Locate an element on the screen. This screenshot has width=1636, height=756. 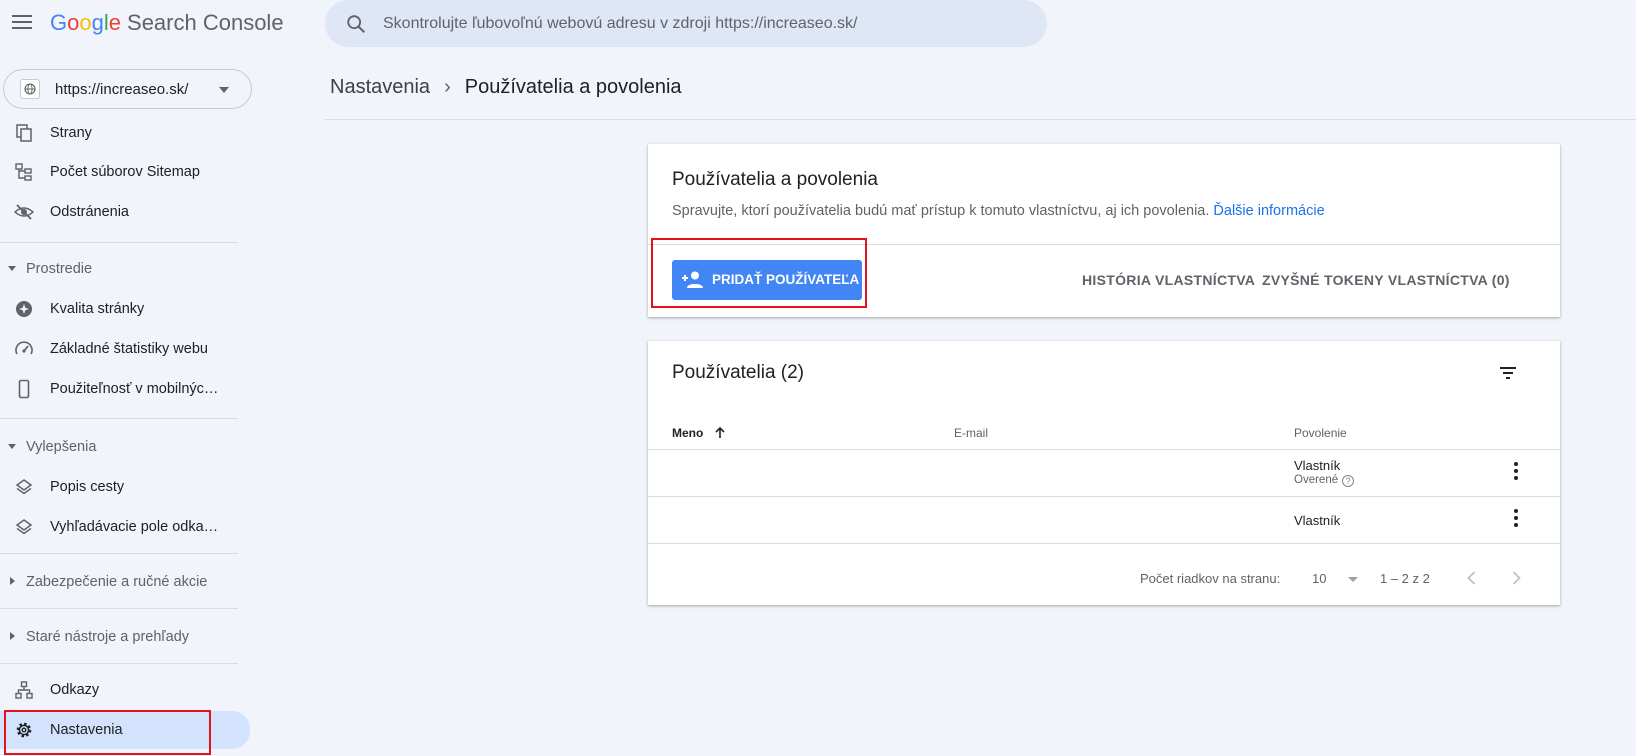
sidebar-item-label: Popis cesty is located at coordinates (87, 487).